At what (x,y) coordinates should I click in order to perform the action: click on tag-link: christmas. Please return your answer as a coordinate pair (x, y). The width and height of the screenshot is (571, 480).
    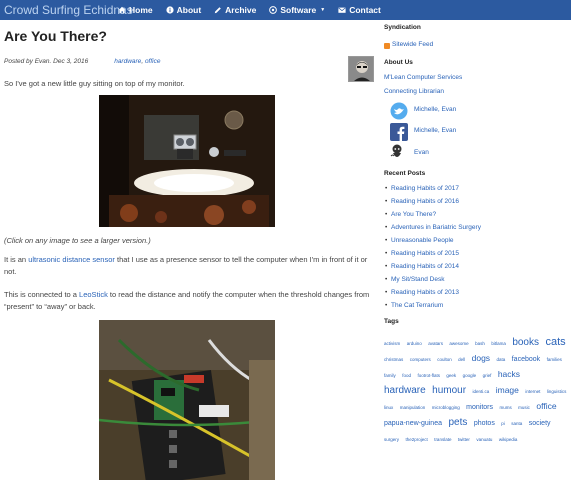
    Looking at the image, I should click on (393, 359).